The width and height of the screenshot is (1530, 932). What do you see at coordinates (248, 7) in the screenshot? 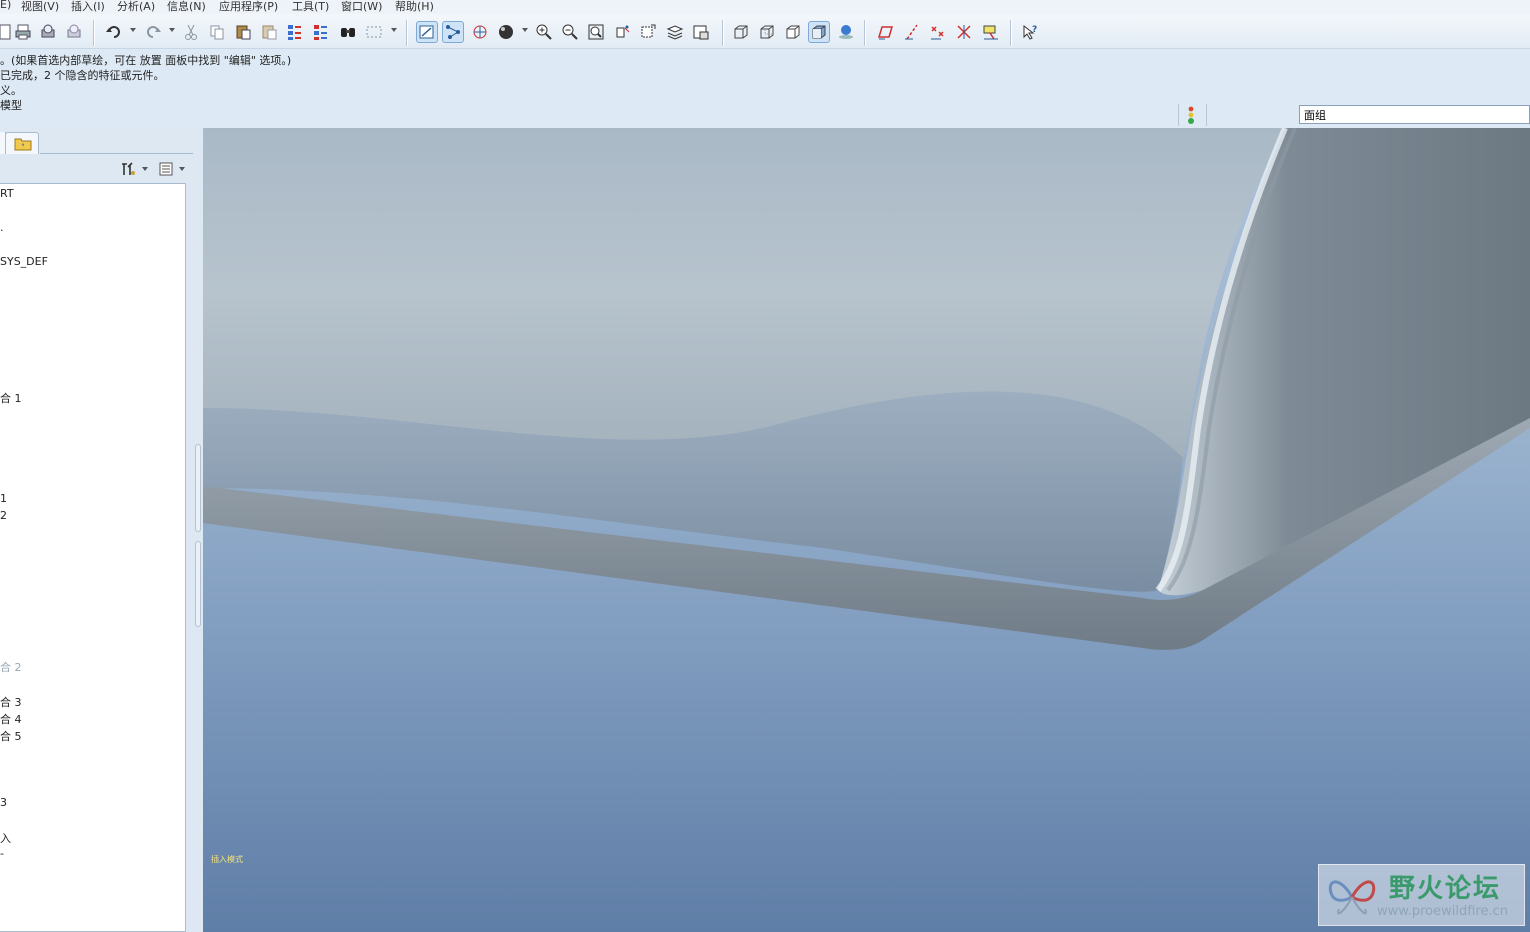
I see `menu-applications: 应用程序(P)` at bounding box center [248, 7].